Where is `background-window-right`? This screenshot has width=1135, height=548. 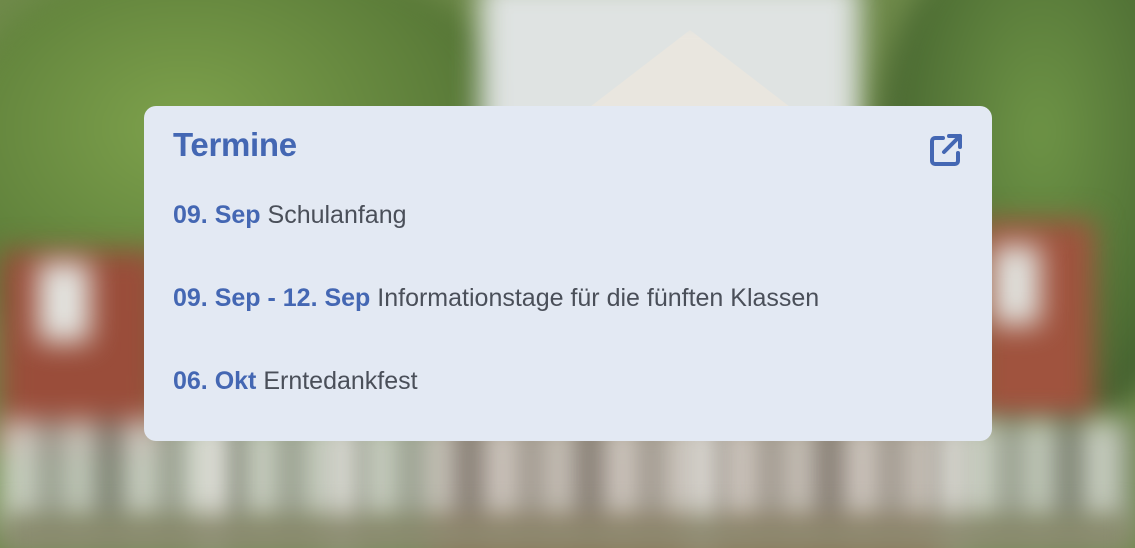 background-window-right is located at coordinates (1016, 285).